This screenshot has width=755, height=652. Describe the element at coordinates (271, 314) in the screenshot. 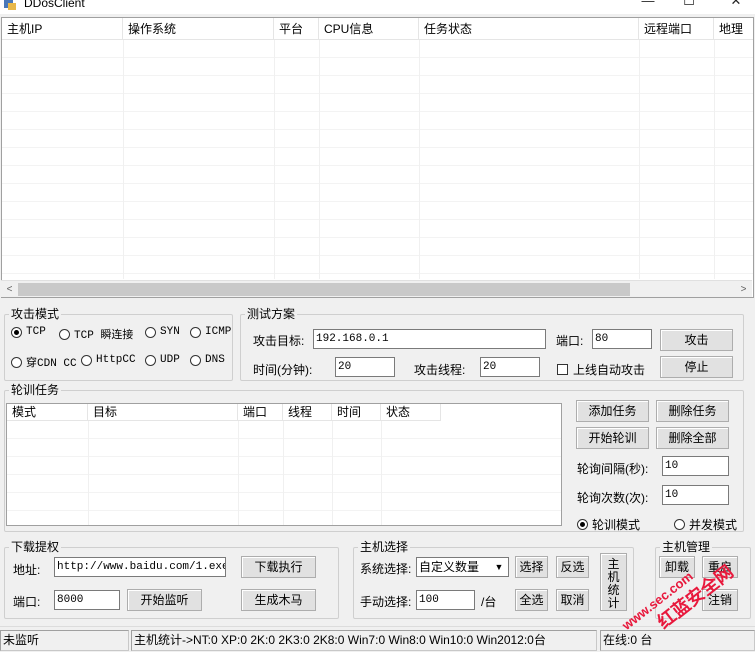

I see `test-plan-title: 测试方案` at that location.